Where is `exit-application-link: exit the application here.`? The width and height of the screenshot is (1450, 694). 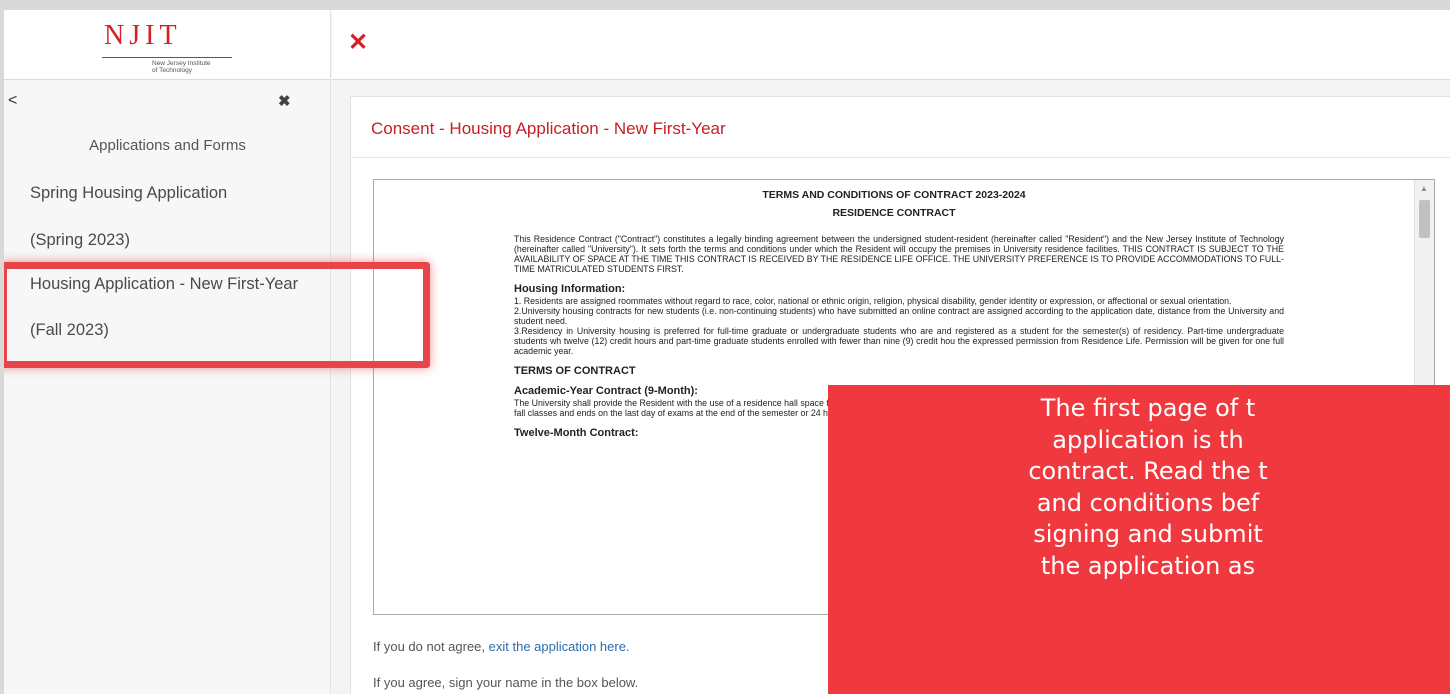 exit-application-link: exit the application here. is located at coordinates (559, 646).